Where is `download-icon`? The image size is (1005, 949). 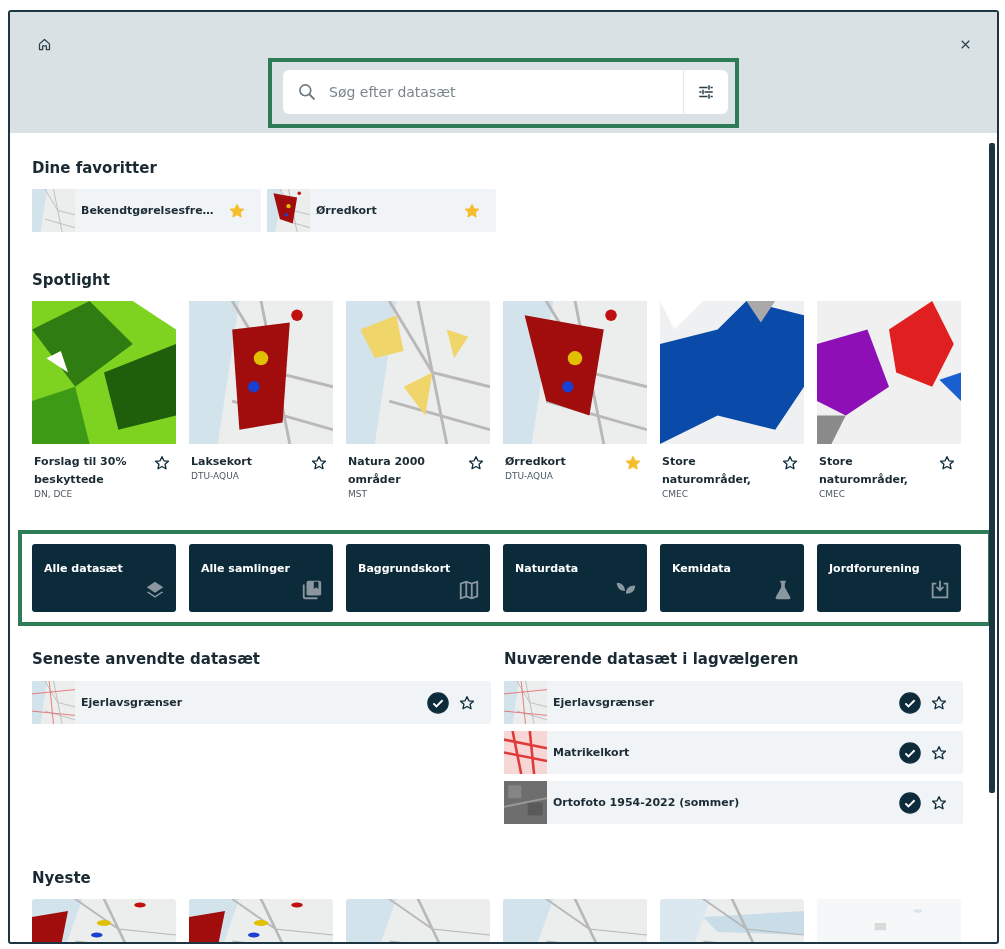
download-icon is located at coordinates (940, 590).